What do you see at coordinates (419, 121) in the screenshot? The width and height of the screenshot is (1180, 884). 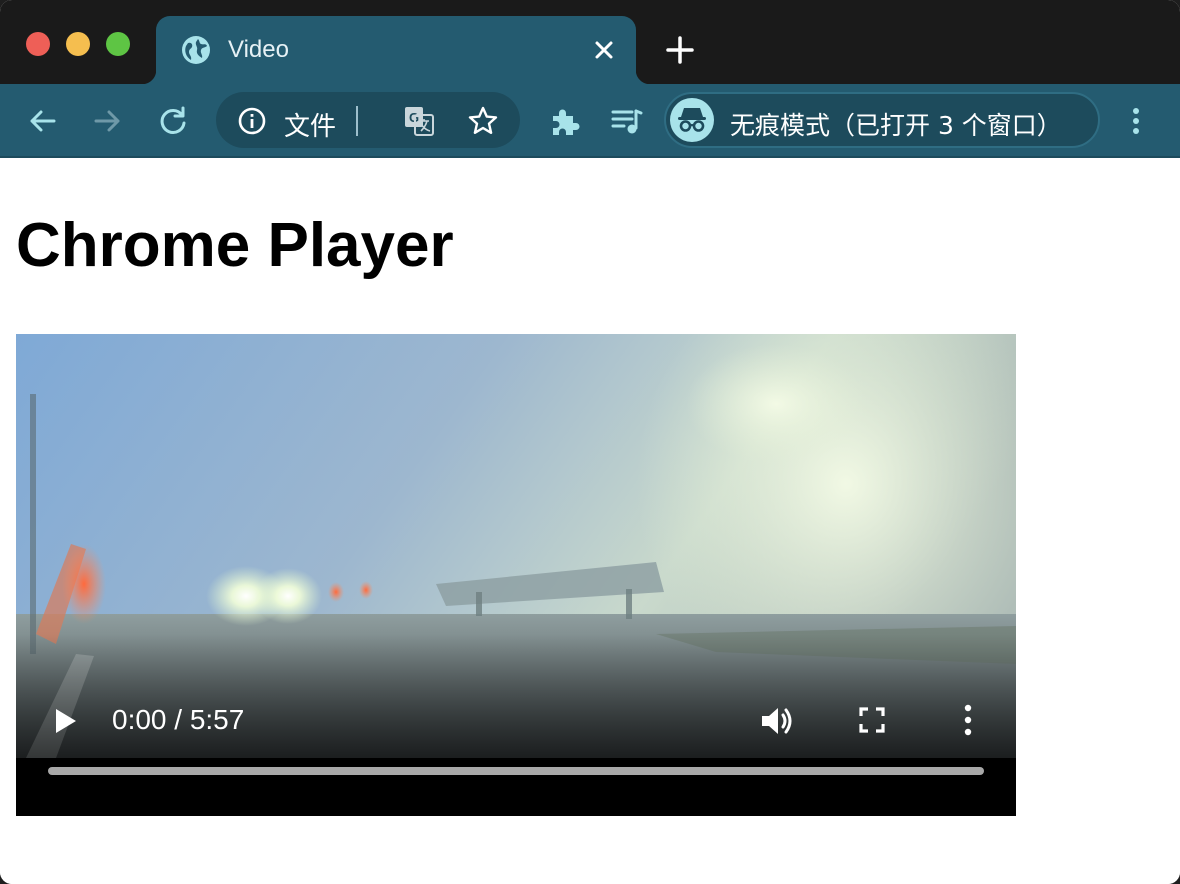 I see `translate-icon: G` at bounding box center [419, 121].